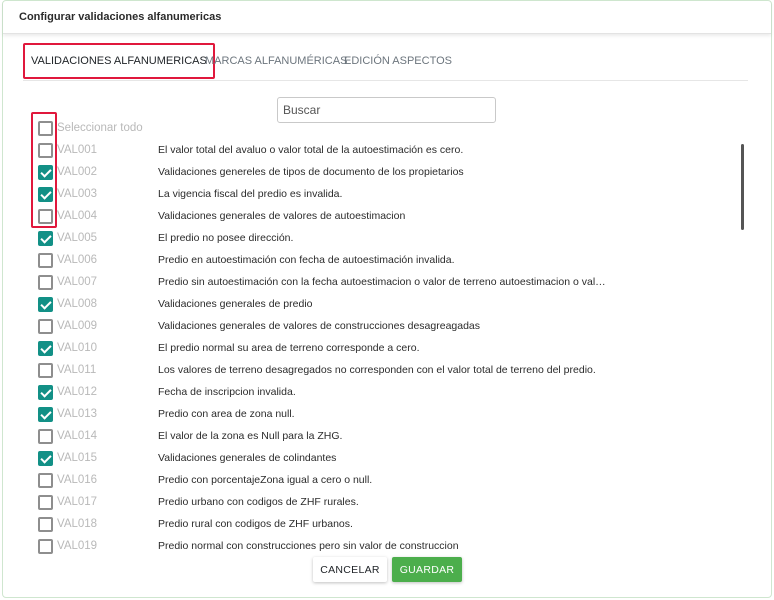 The width and height of the screenshot is (774, 600). I want to click on validation-code: VAL018, so click(77, 524).